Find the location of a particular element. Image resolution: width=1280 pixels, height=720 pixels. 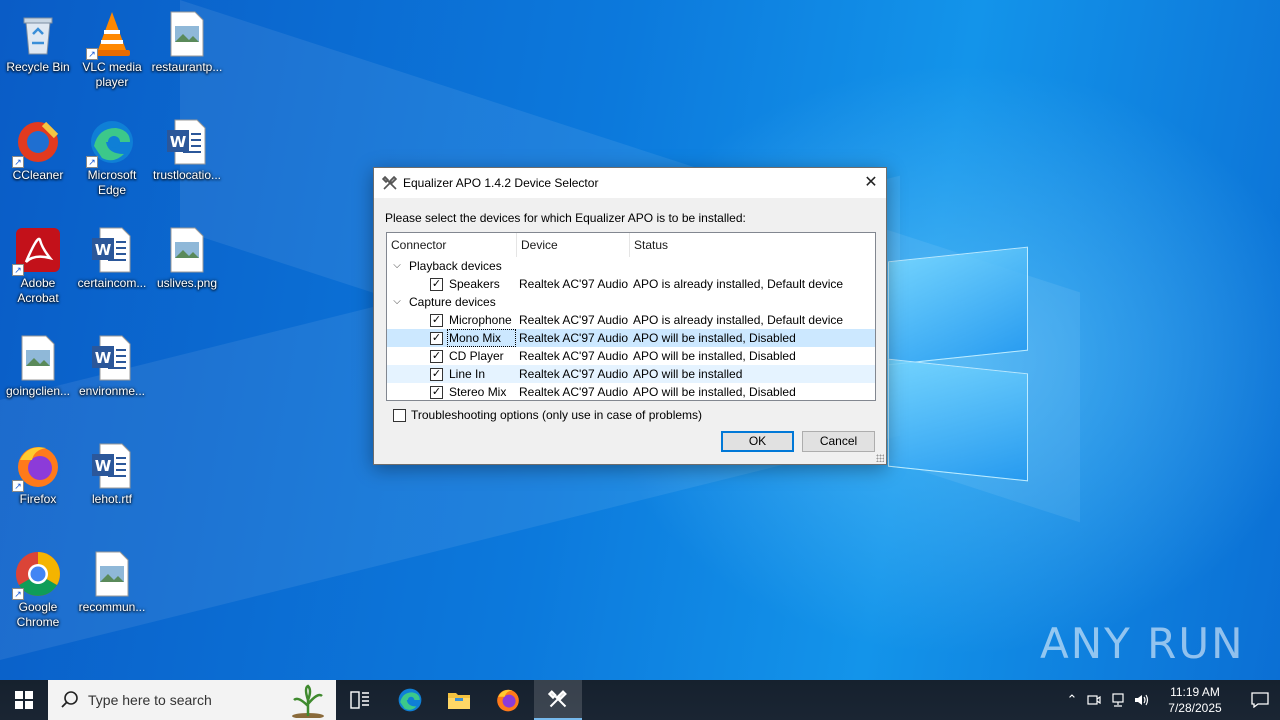

desktop-icon-firefox: ↗ Firefox is located at coordinates (38, 471).